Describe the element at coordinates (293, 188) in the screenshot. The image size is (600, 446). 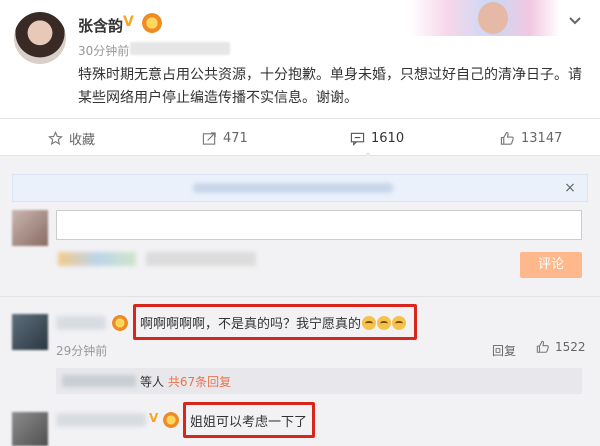
I see `blurred-notice` at that location.